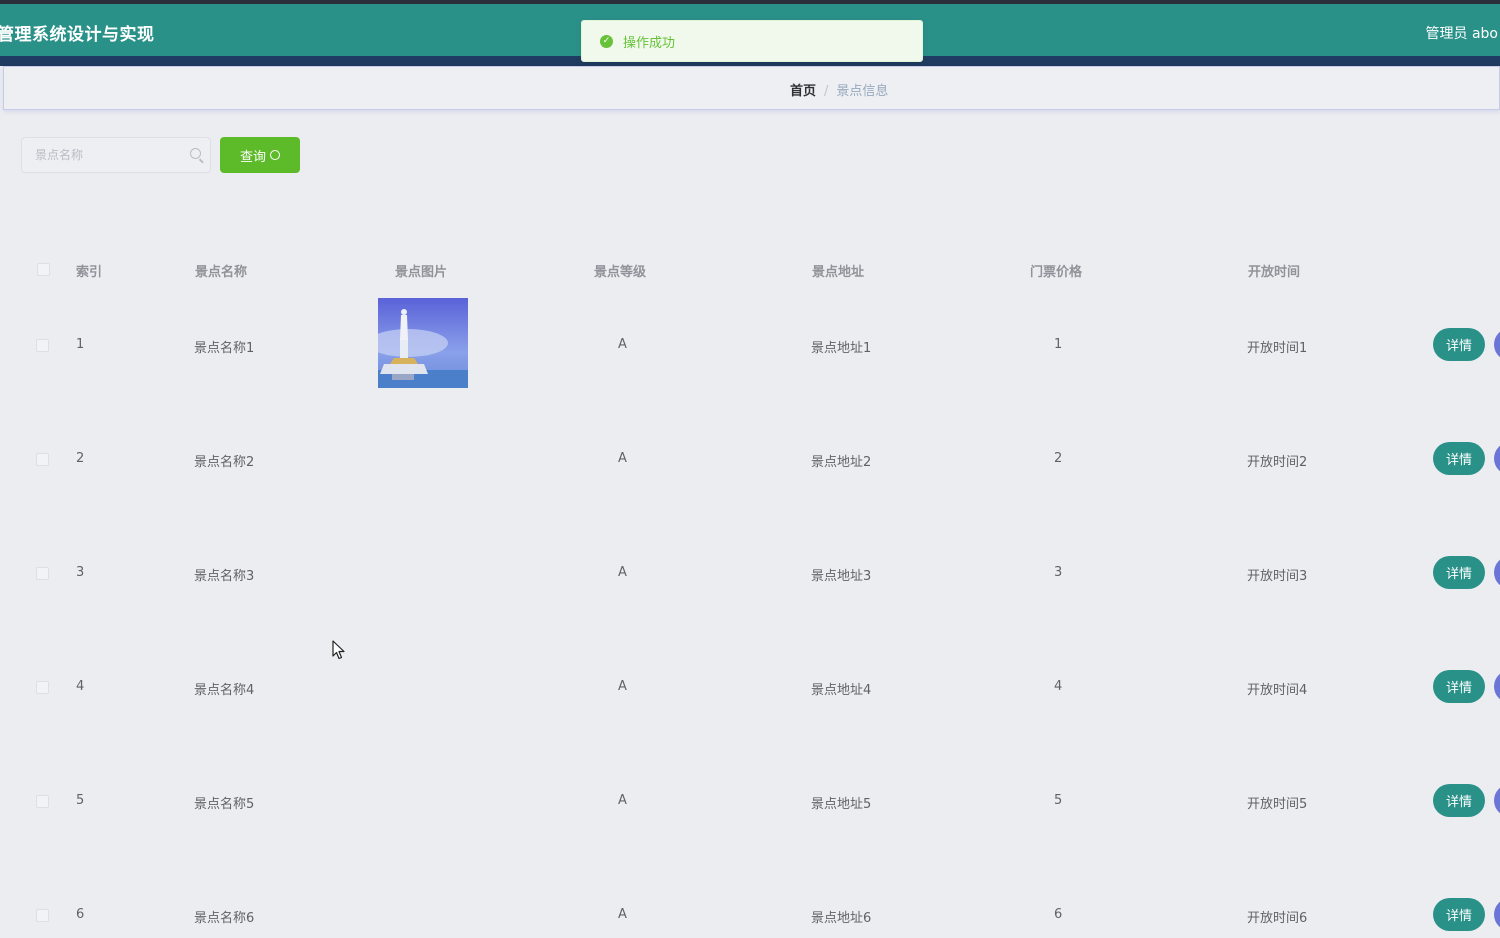 The height and width of the screenshot is (938, 1500). What do you see at coordinates (339, 652) in the screenshot?
I see `mouse-pointer-icon` at bounding box center [339, 652].